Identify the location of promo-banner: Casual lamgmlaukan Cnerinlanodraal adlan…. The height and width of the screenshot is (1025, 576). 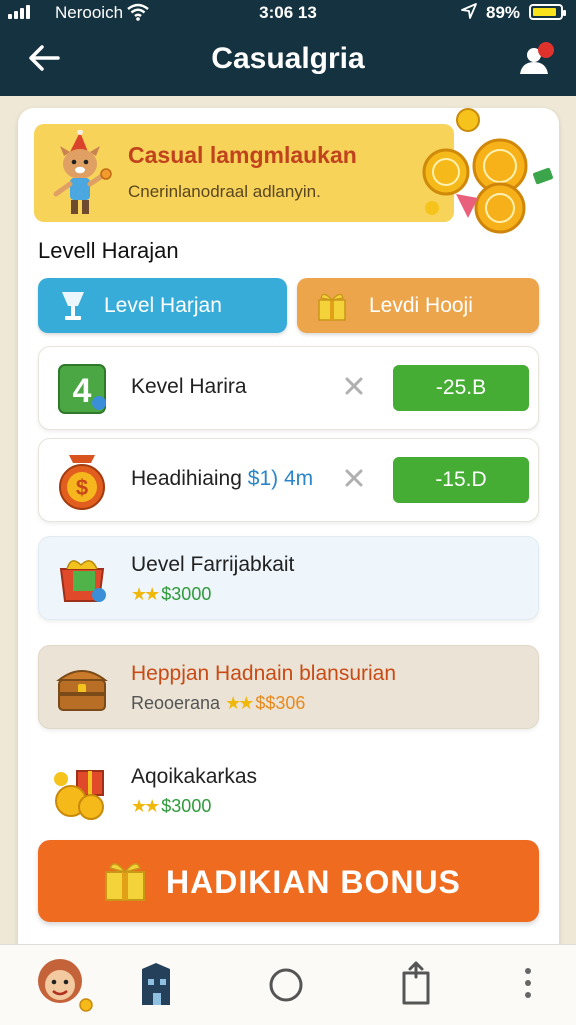
(244, 173).